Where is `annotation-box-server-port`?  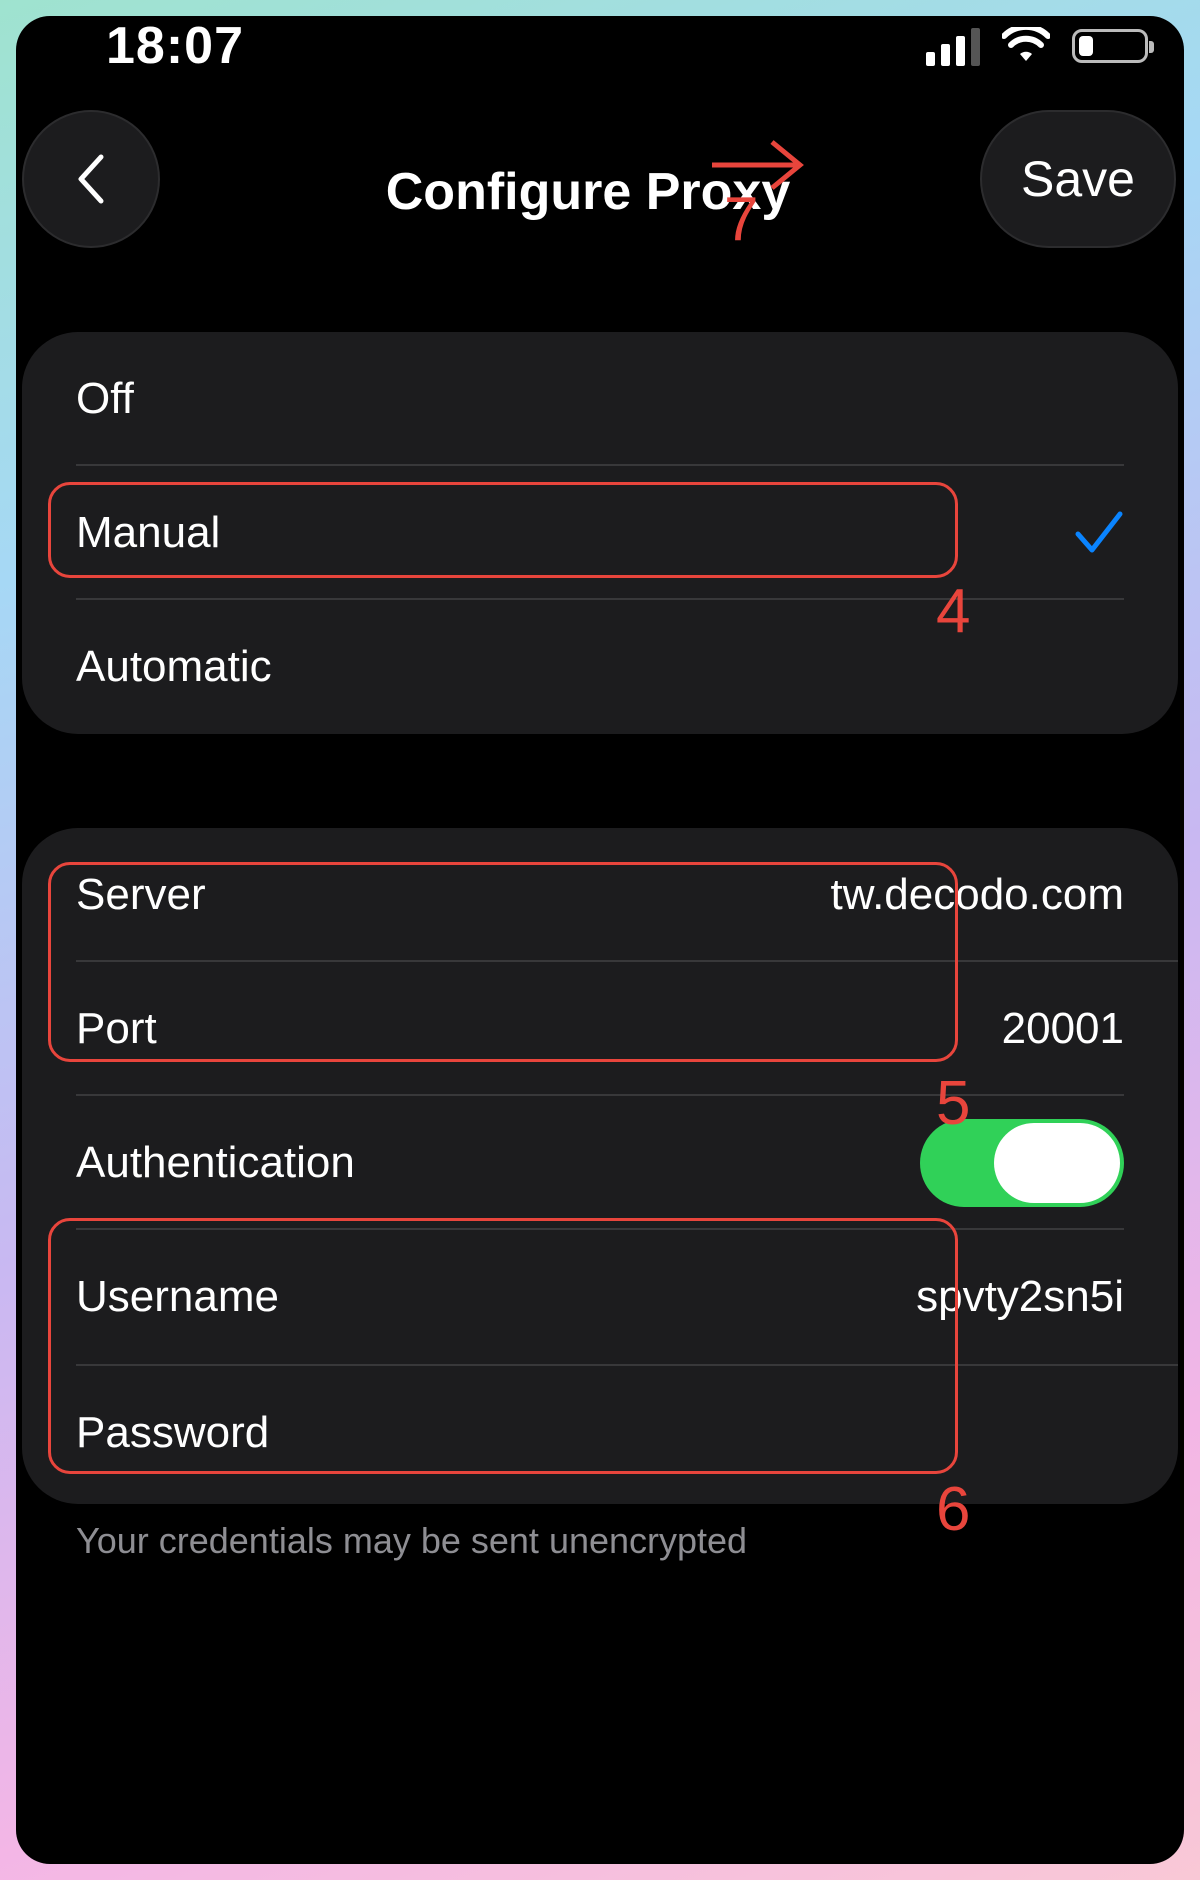 annotation-box-server-port is located at coordinates (503, 962).